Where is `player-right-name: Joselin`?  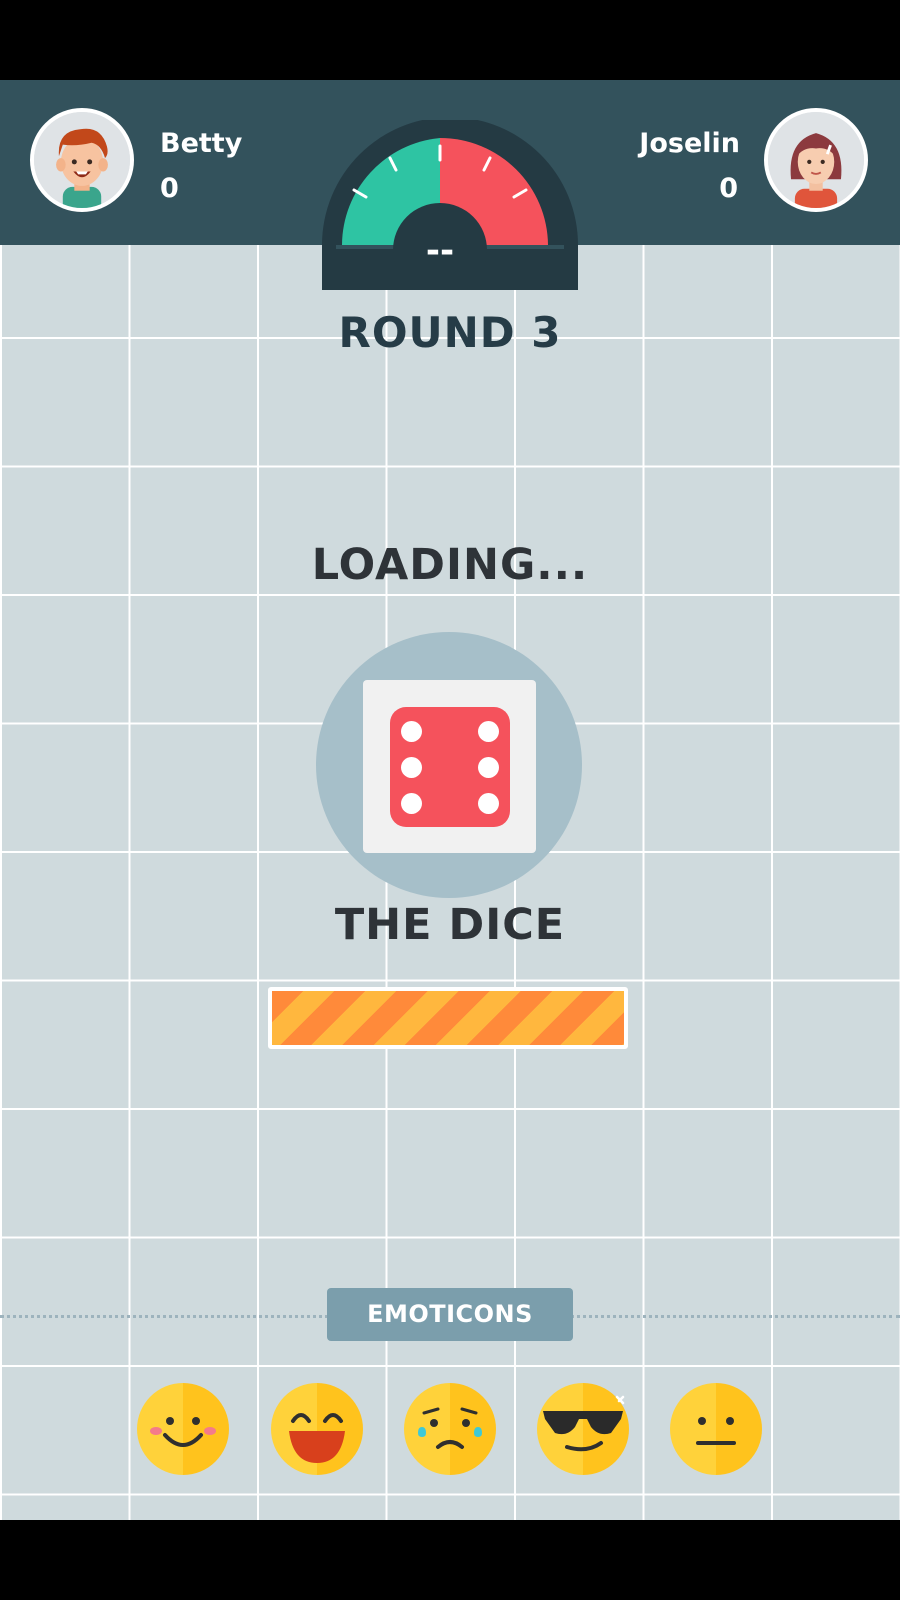 player-right-name: Joselin is located at coordinates (689, 143).